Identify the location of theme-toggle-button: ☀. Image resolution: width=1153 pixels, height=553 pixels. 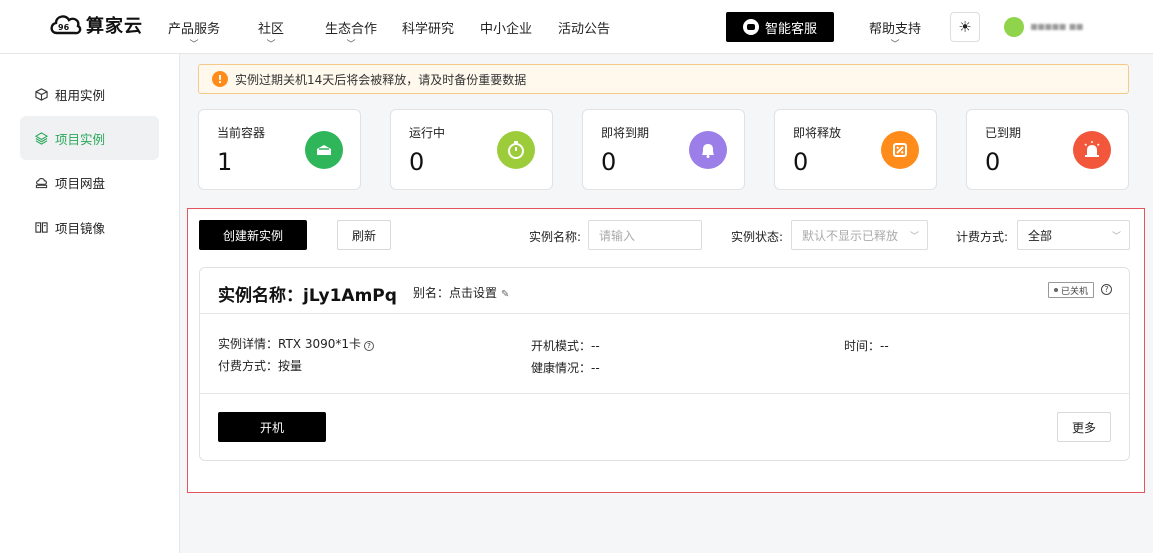
(965, 27).